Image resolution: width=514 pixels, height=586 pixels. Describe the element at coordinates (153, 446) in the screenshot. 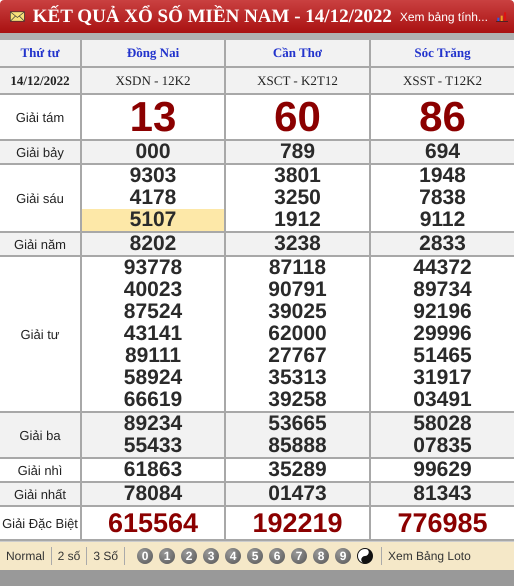

I see `prize-number: 55433` at that location.